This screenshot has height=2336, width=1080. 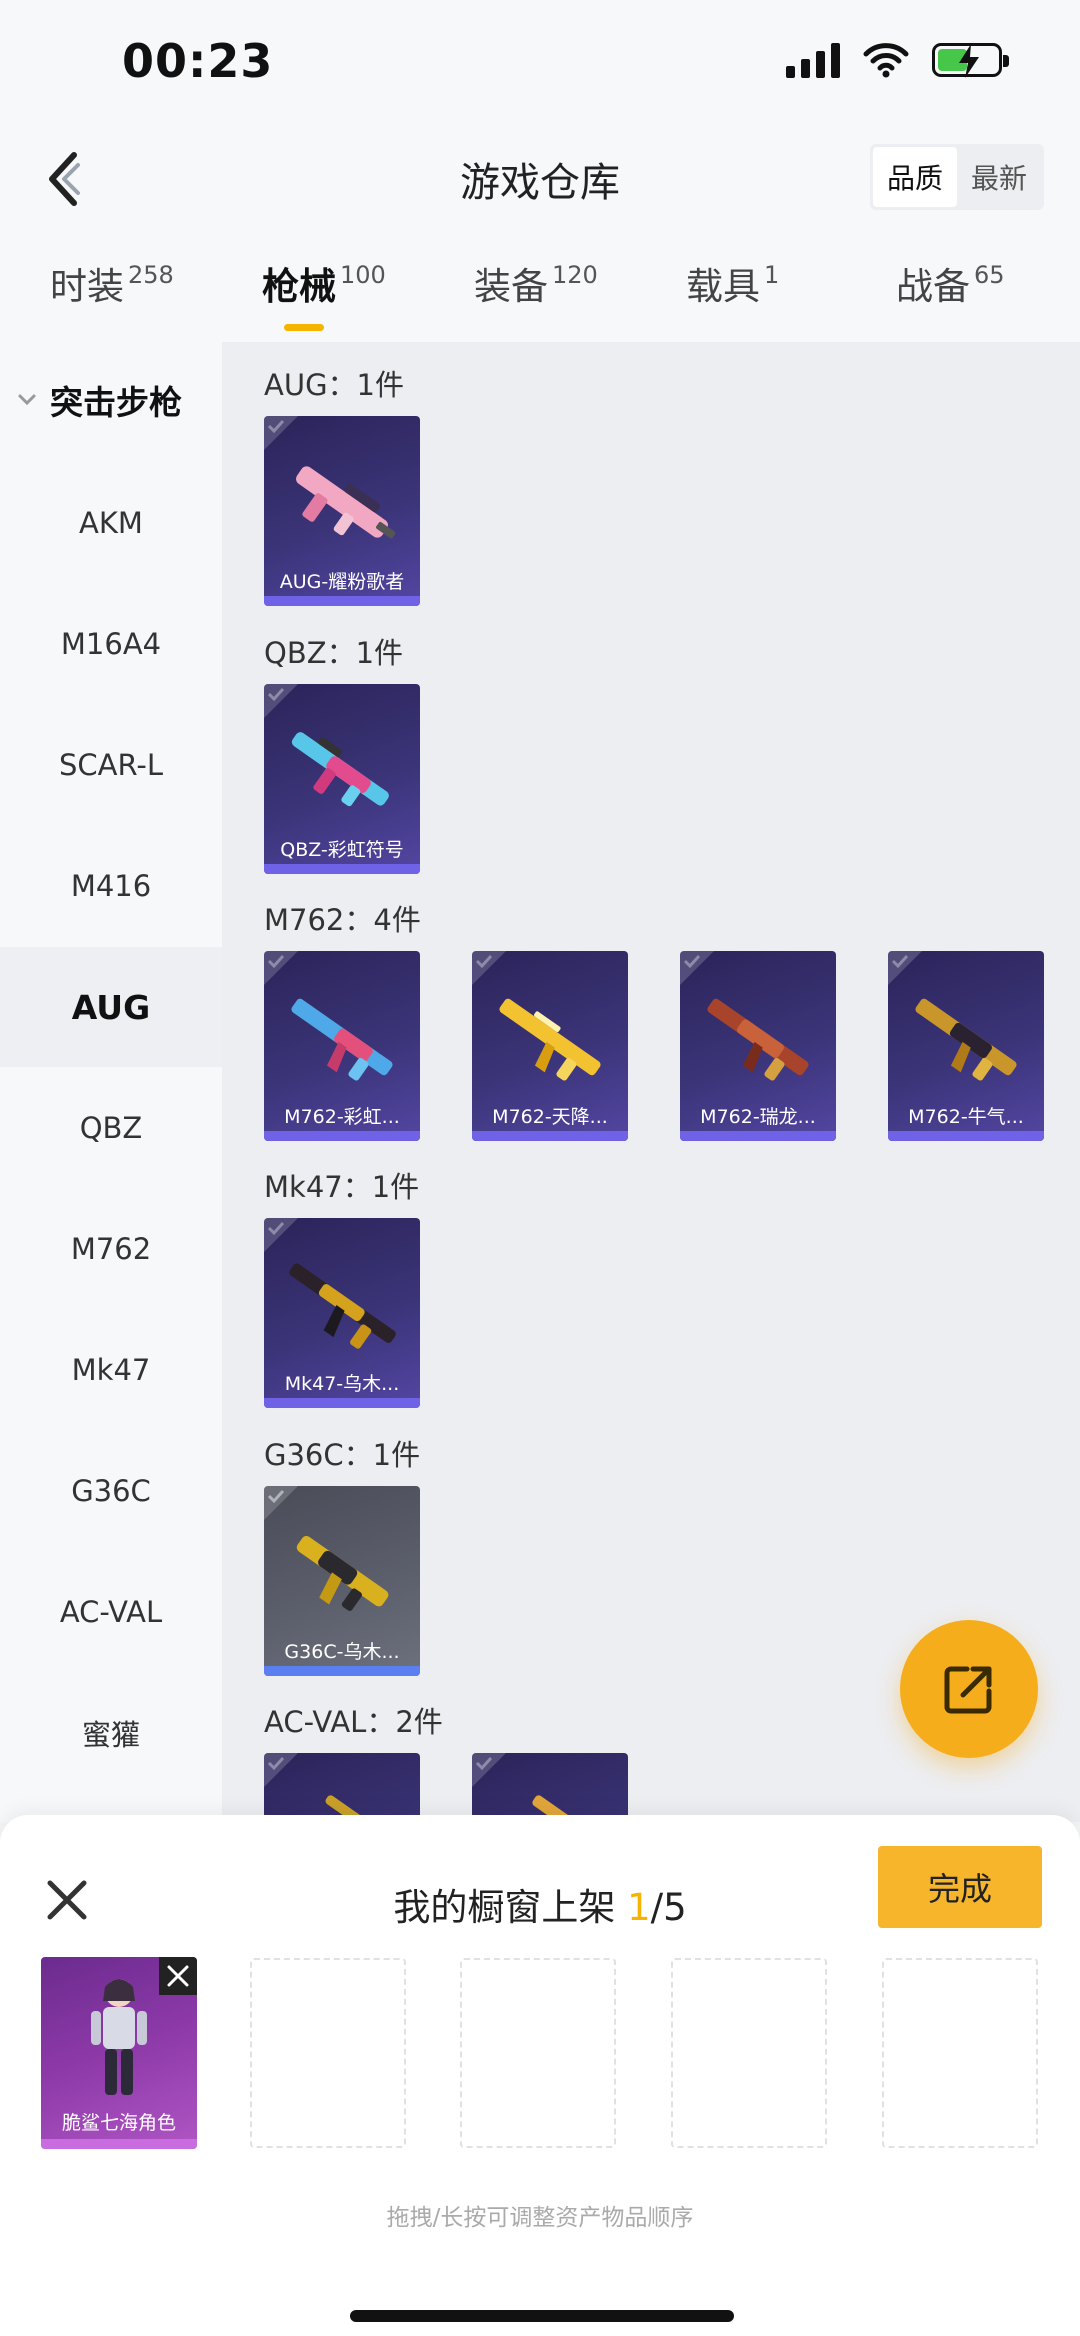 What do you see at coordinates (813, 60) in the screenshot?
I see `signal-icon` at bounding box center [813, 60].